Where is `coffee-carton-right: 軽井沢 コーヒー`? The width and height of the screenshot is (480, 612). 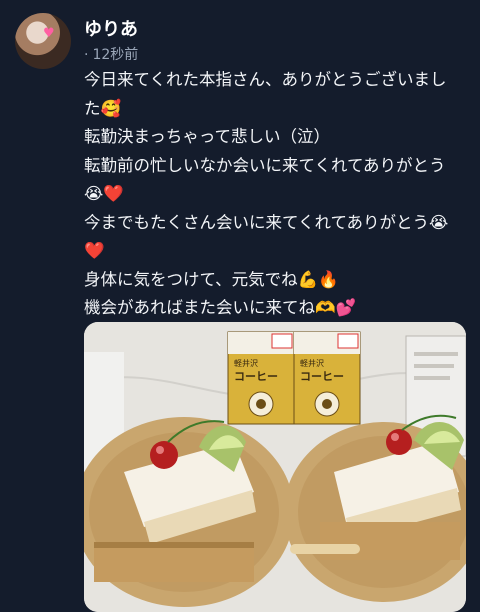
coffee-carton-right: 軽井沢 コーヒー is located at coordinates (327, 378).